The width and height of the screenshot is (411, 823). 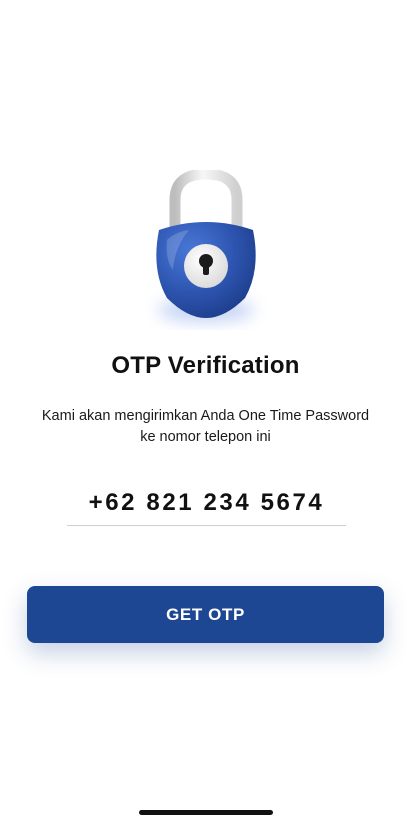 What do you see at coordinates (206, 812) in the screenshot?
I see `home-indicator` at bounding box center [206, 812].